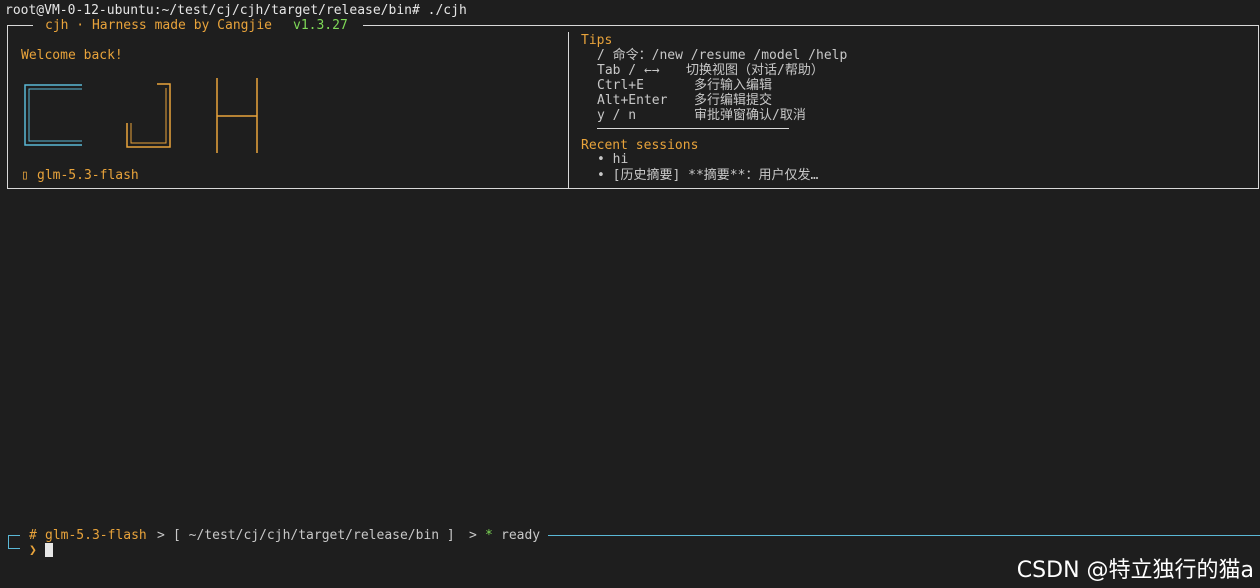  What do you see at coordinates (88, 175) in the screenshot?
I see `current-model: glm-5.3-flash` at bounding box center [88, 175].